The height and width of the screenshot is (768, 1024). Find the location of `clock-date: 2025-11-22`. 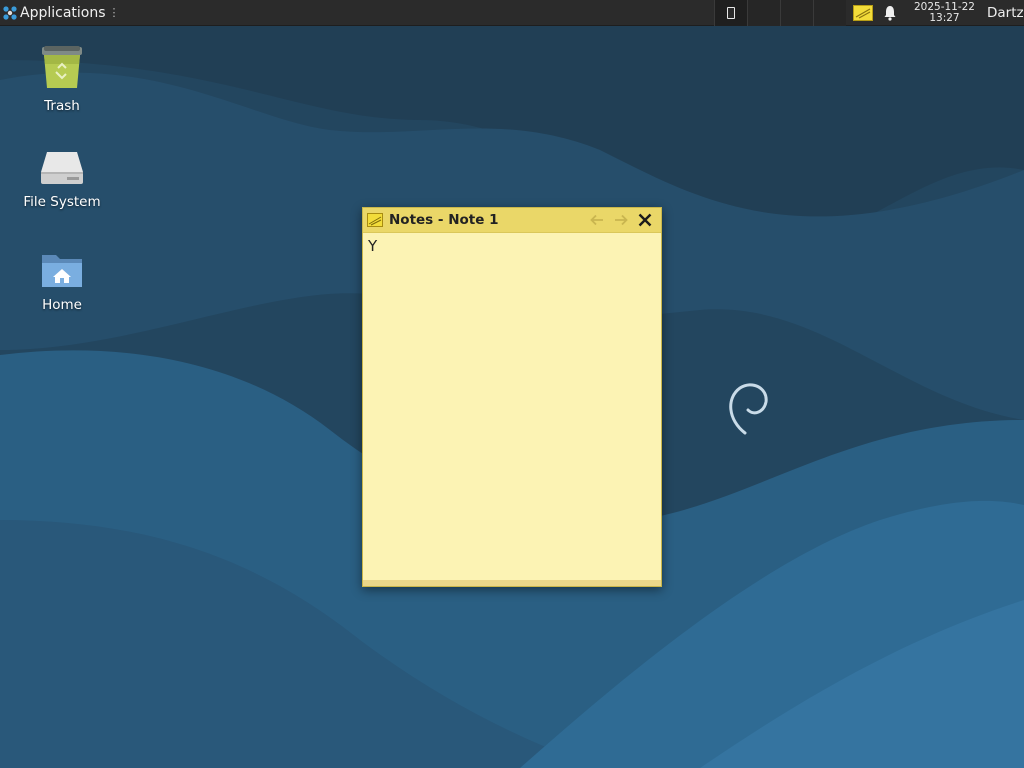

clock-date: 2025-11-22 is located at coordinates (944, 6).